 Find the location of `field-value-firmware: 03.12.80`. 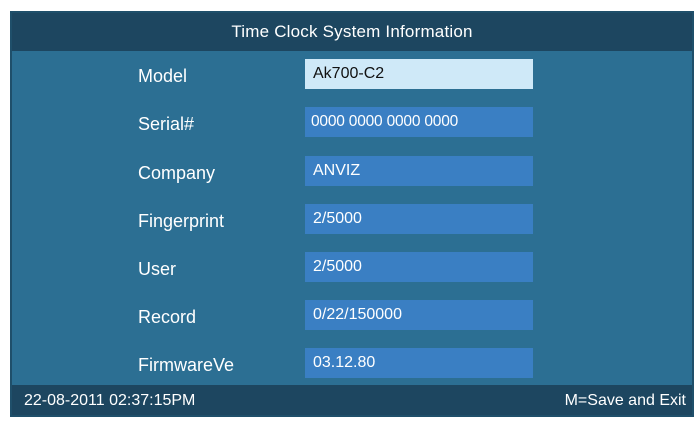

field-value-firmware: 03.12.80 is located at coordinates (419, 363).